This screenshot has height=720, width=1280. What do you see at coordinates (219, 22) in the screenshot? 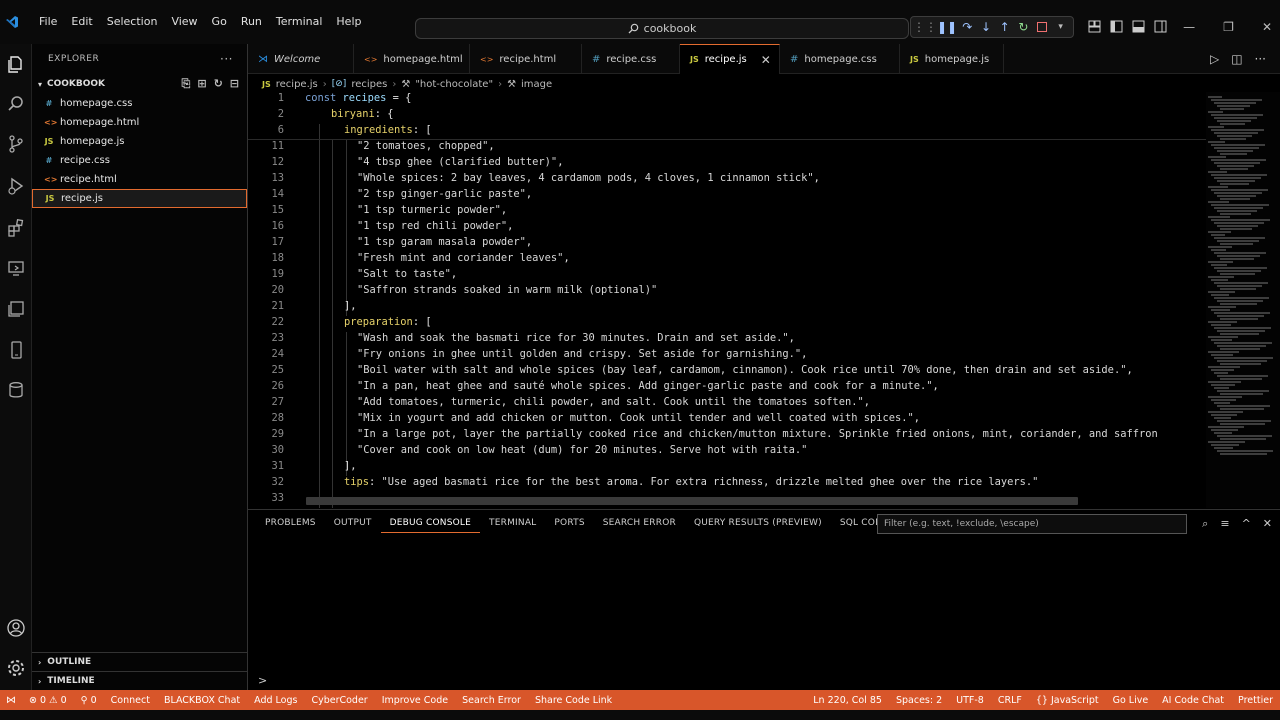
I see `menu-go: Go` at bounding box center [219, 22].